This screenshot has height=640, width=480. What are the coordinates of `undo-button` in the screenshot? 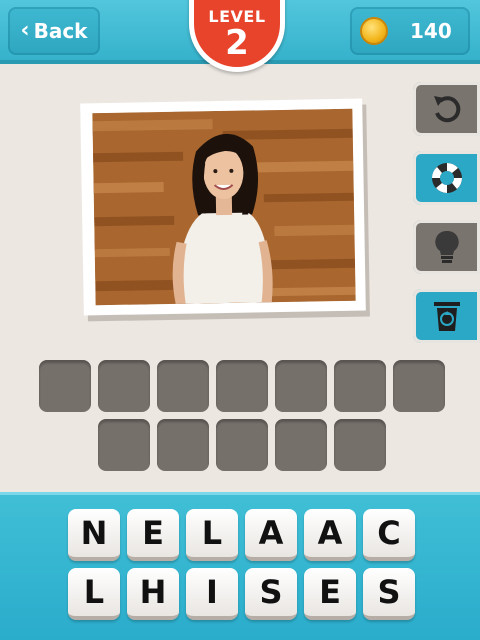 It's located at (446, 109).